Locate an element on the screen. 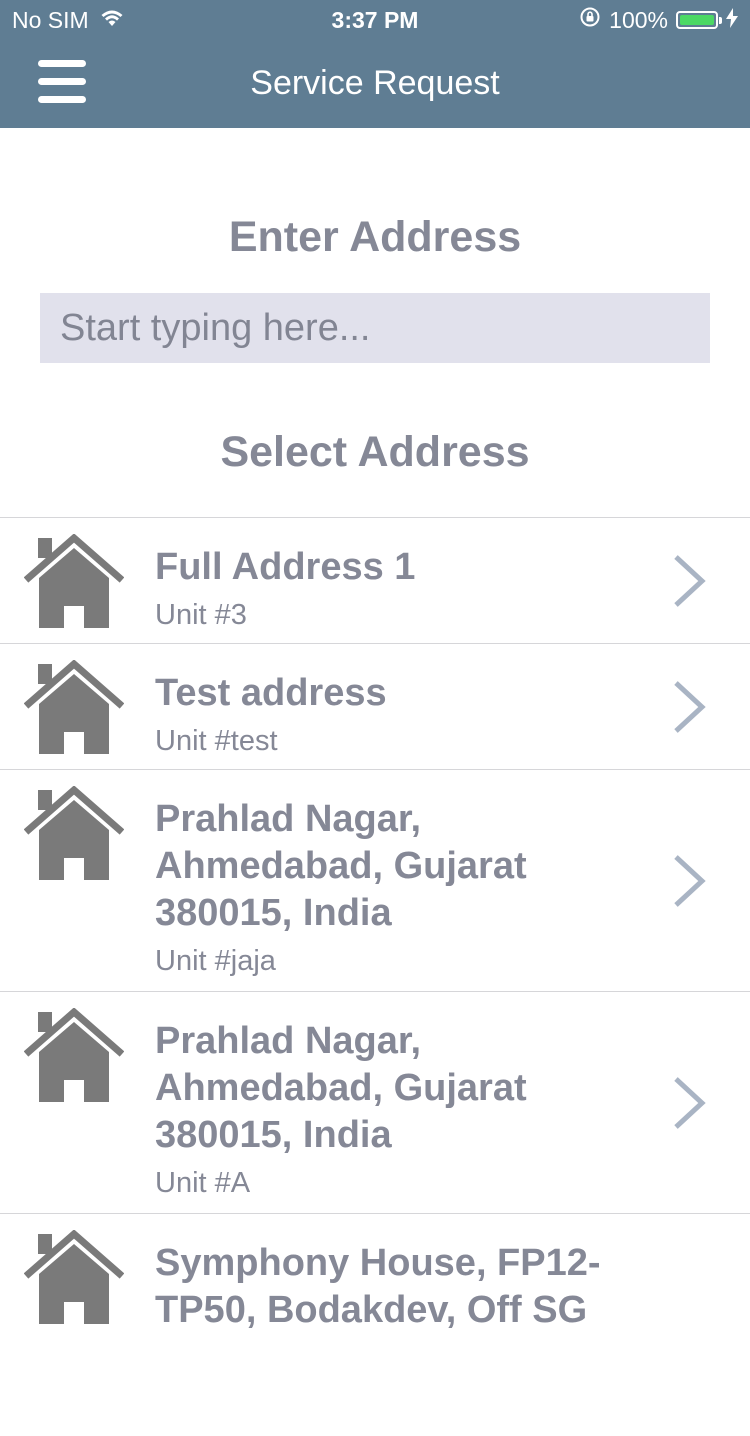  enter-address-heading: Enter Address is located at coordinates (375, 237).